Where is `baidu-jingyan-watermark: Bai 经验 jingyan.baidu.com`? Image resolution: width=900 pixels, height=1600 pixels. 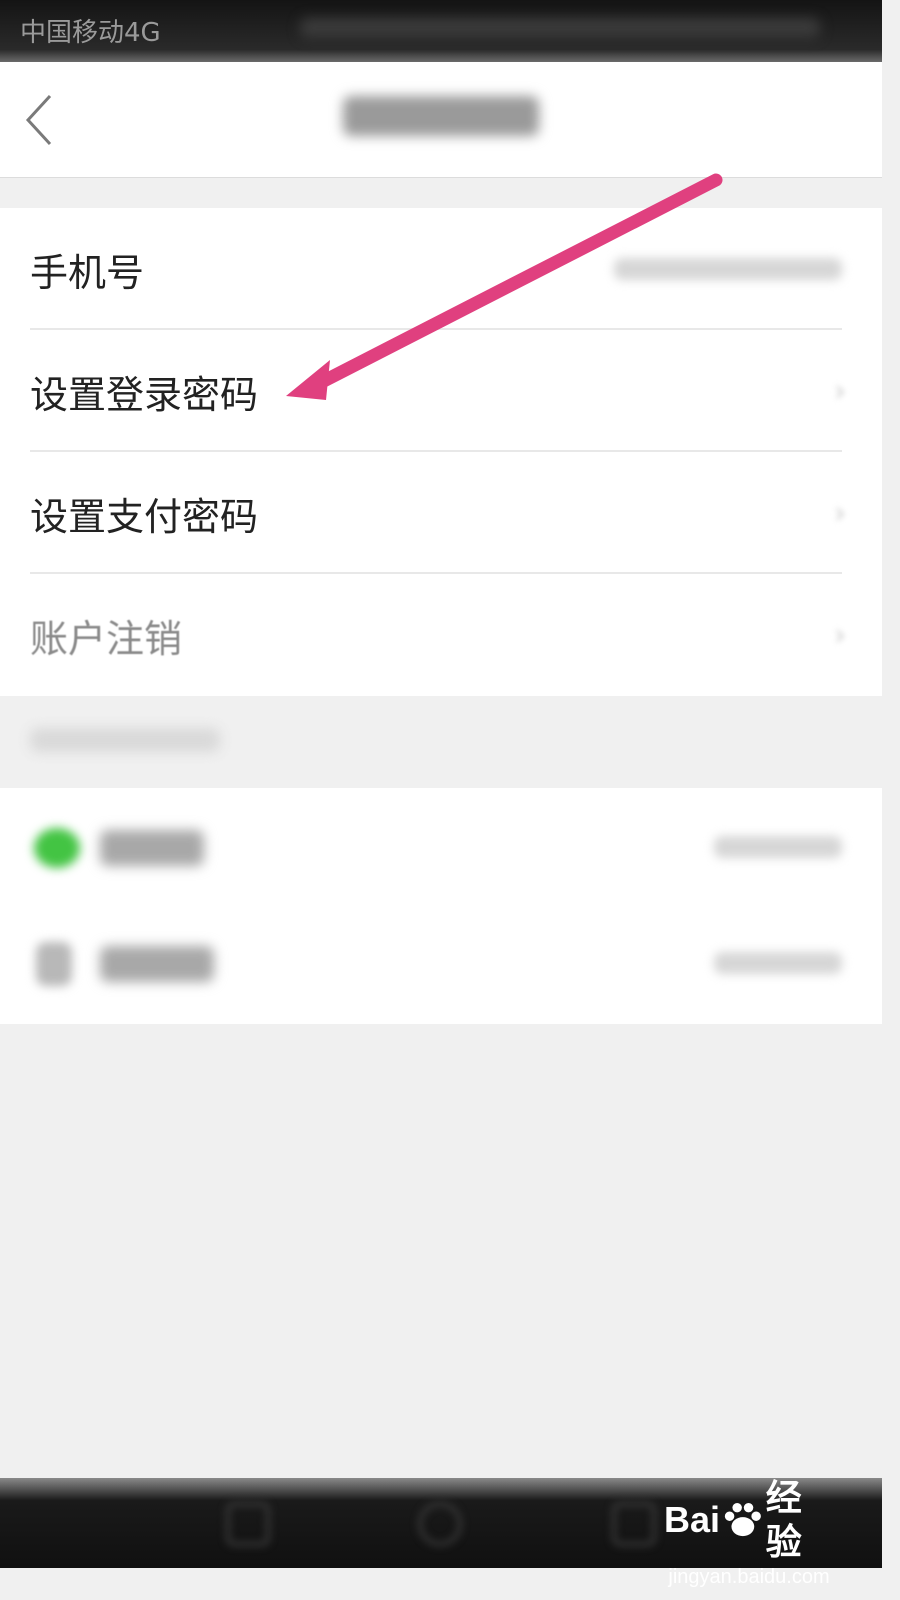 baidu-jingyan-watermark: Bai 经验 jingyan.baidu.com is located at coordinates (749, 1532).